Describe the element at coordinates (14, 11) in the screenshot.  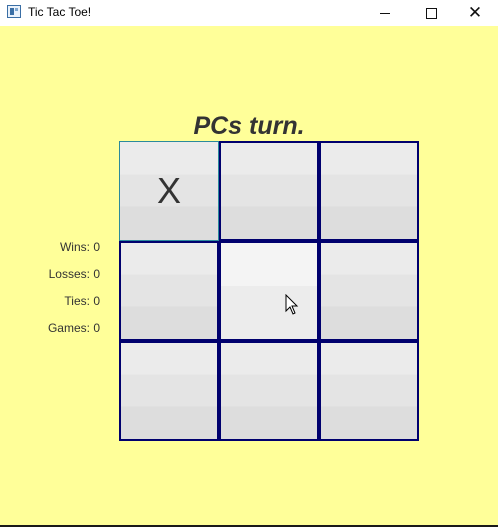
I see `app-window-icon` at that location.